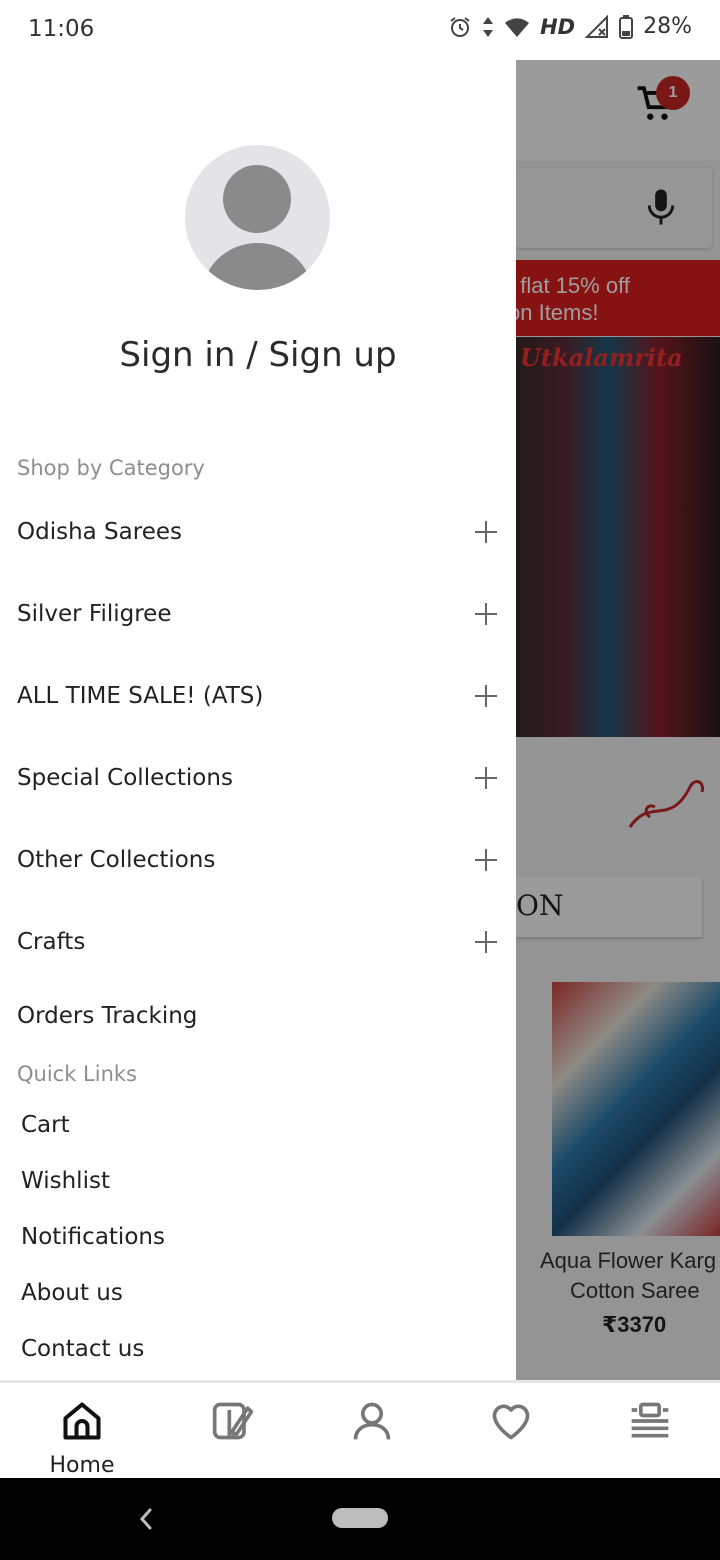 This screenshot has height=1560, width=720. I want to click on bottom-navigation: Home, so click(360, 1429).